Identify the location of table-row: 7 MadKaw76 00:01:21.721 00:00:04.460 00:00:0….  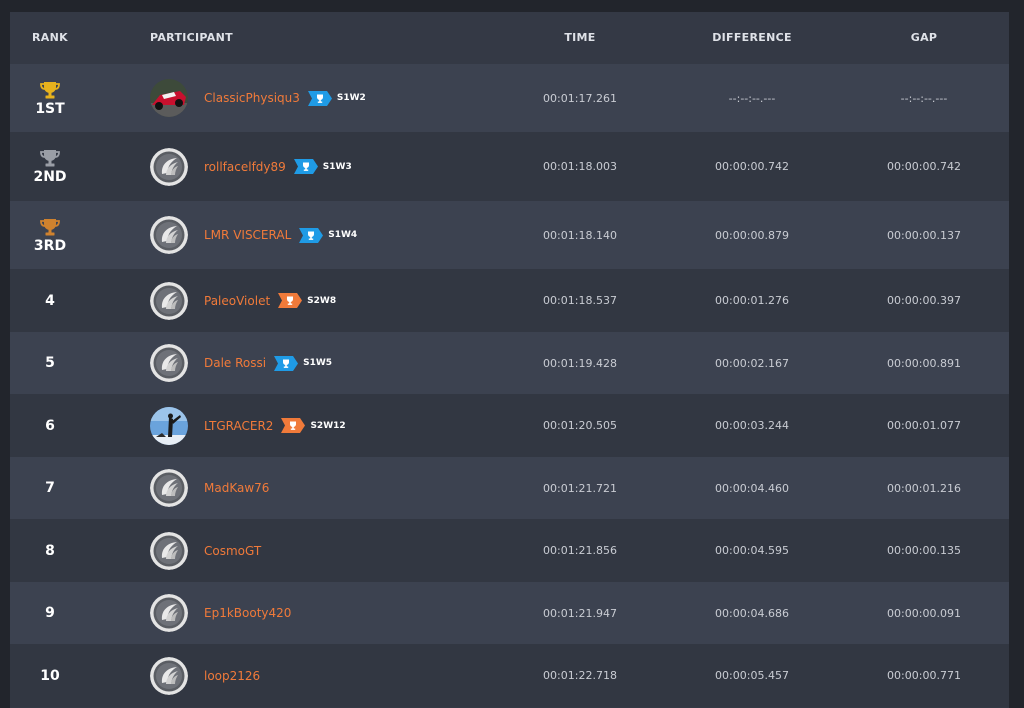
(509, 488).